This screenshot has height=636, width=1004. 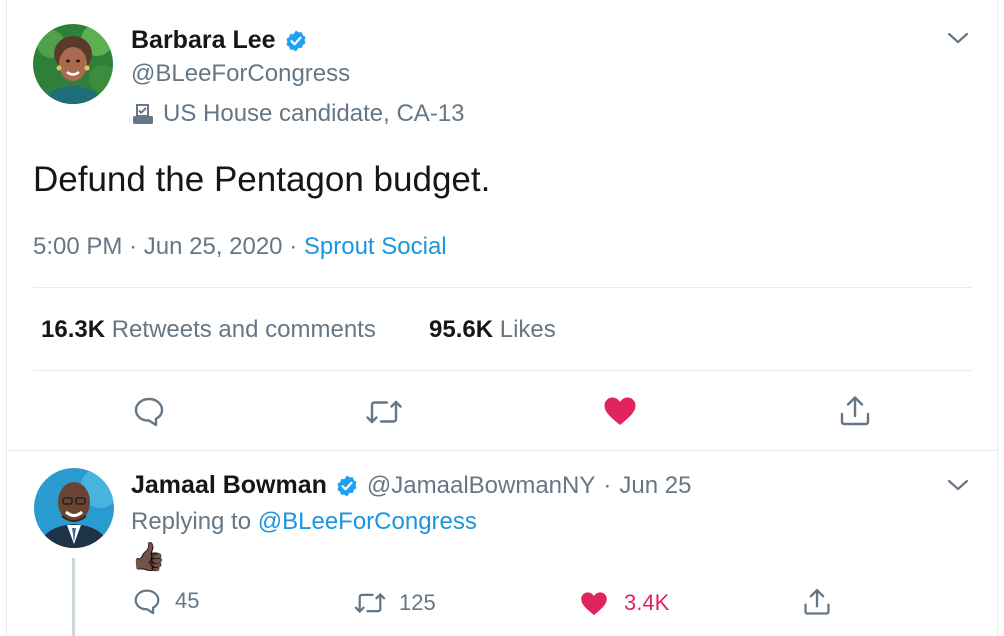 What do you see at coordinates (166, 601) in the screenshot?
I see `reply-reply-button: 45` at bounding box center [166, 601].